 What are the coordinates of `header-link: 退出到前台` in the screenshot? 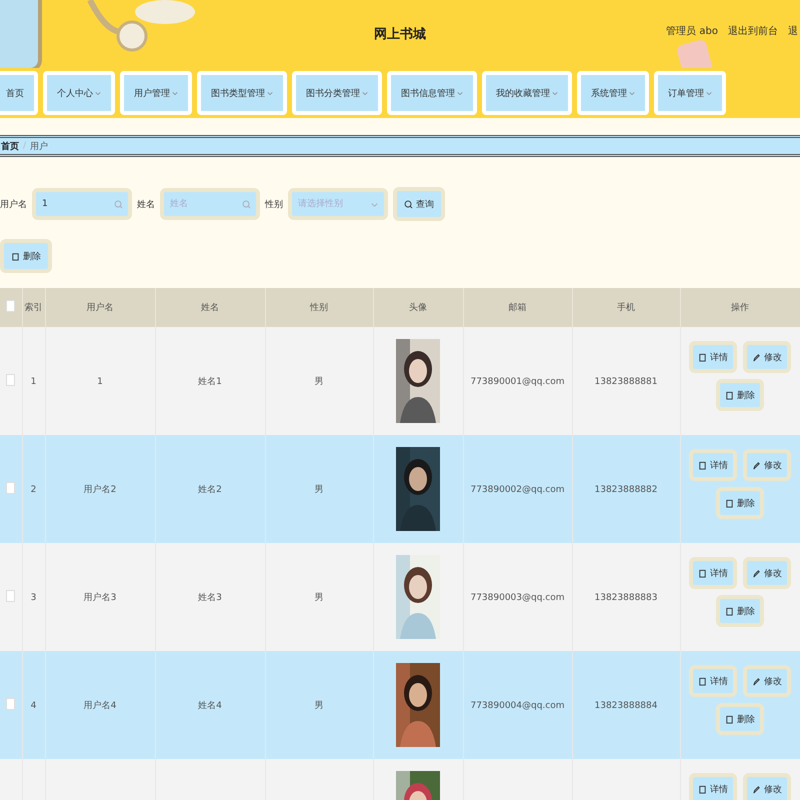 It's located at (753, 31).